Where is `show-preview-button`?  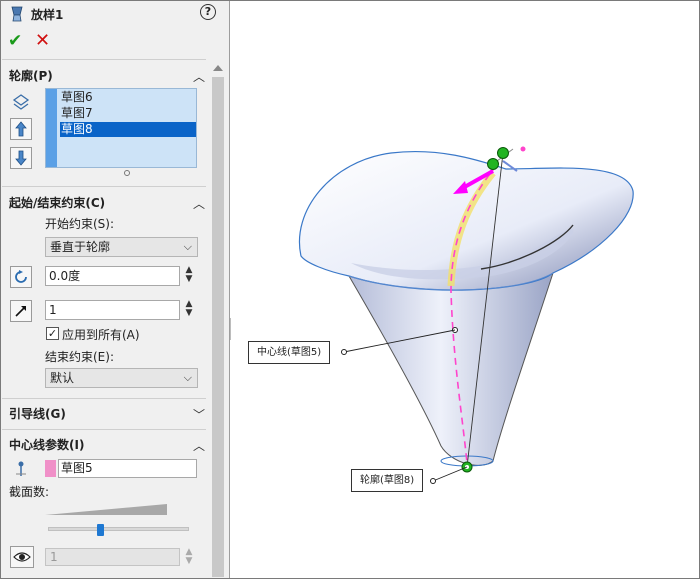
show-preview-button is located at coordinates (22, 557).